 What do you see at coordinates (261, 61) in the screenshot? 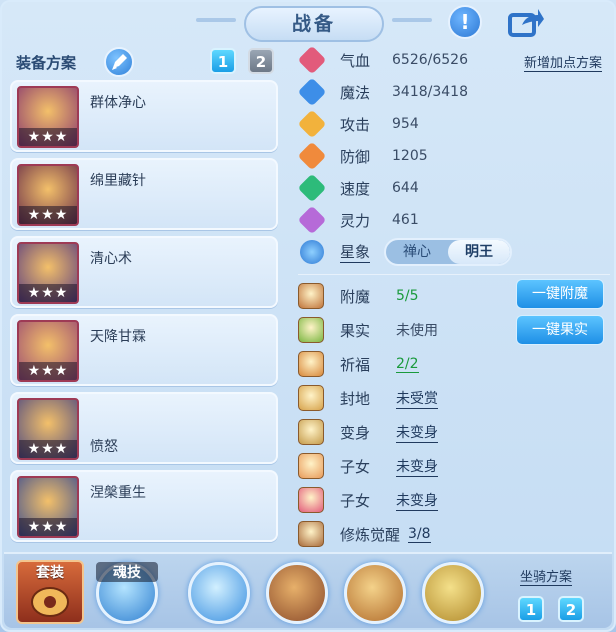
I see `equip-plan-button-2: 2` at bounding box center [261, 61].